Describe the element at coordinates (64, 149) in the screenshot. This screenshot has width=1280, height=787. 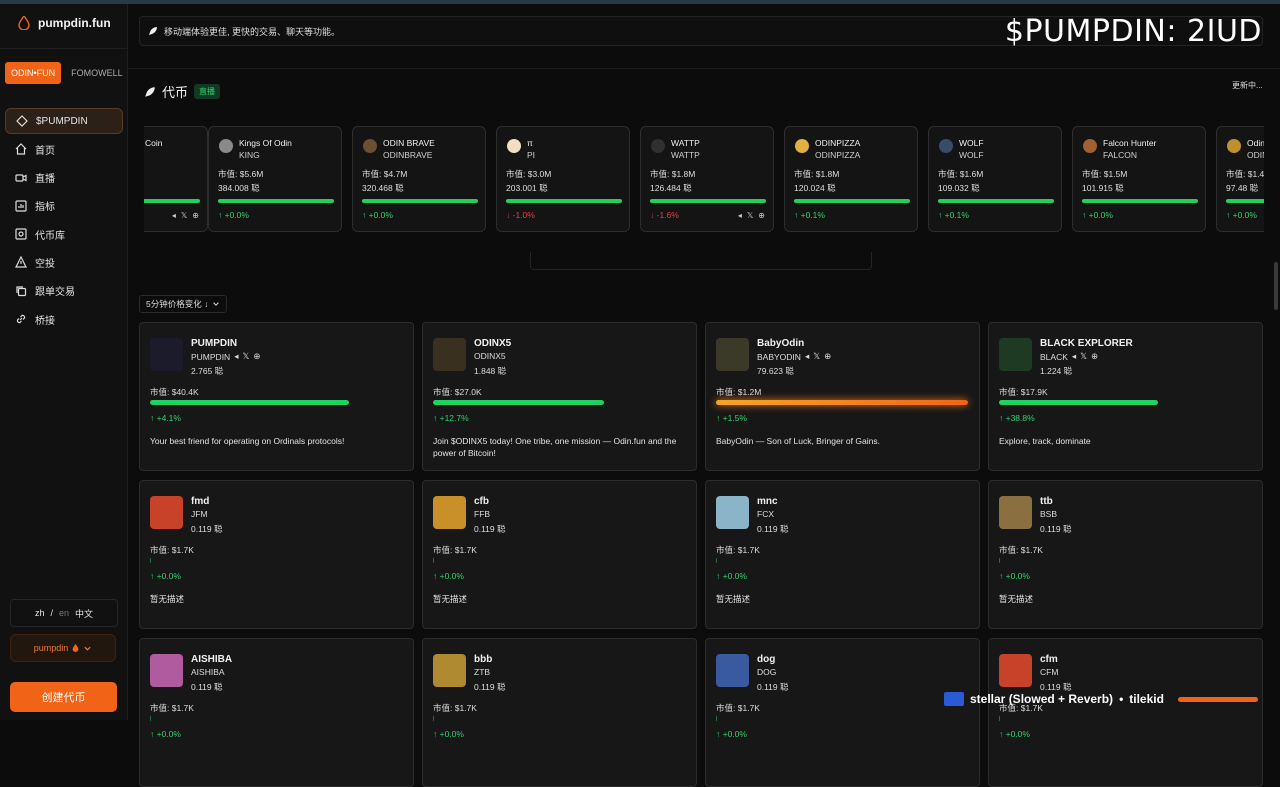
I see `sidebar-item-home: 首页` at that location.